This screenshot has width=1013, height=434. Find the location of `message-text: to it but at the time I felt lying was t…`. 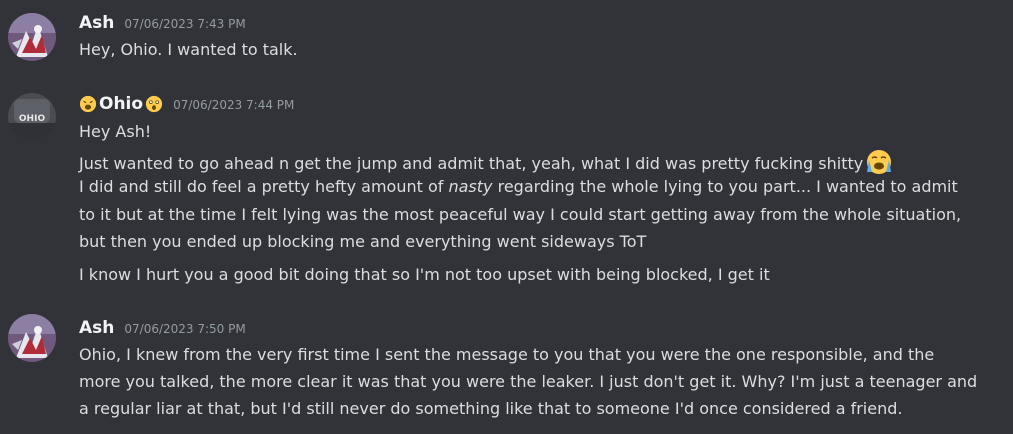

message-text: to it but at the time I felt lying was t… is located at coordinates (520, 214).